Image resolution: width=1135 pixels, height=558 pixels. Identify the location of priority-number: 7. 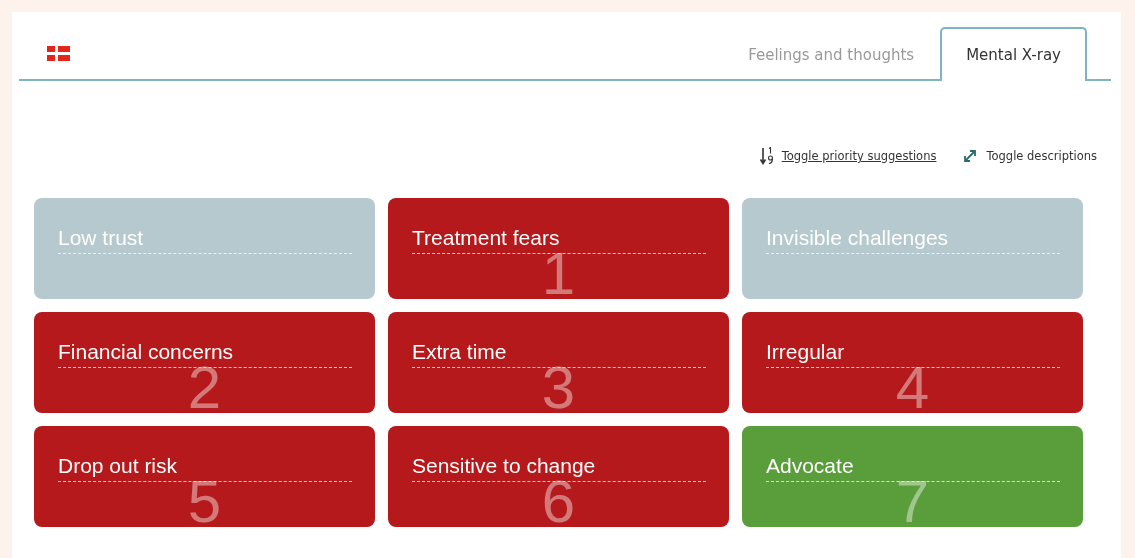
(912, 503).